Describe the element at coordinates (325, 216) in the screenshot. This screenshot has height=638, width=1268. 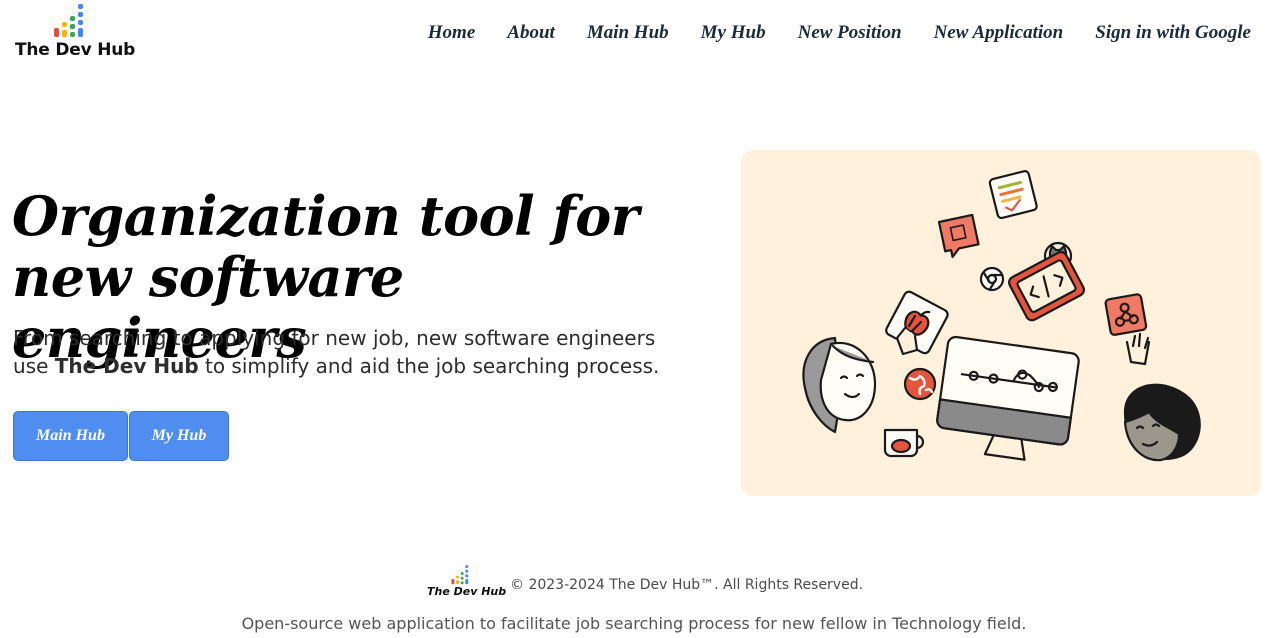
I see `hero-title-line-1: Organization tool for` at that location.